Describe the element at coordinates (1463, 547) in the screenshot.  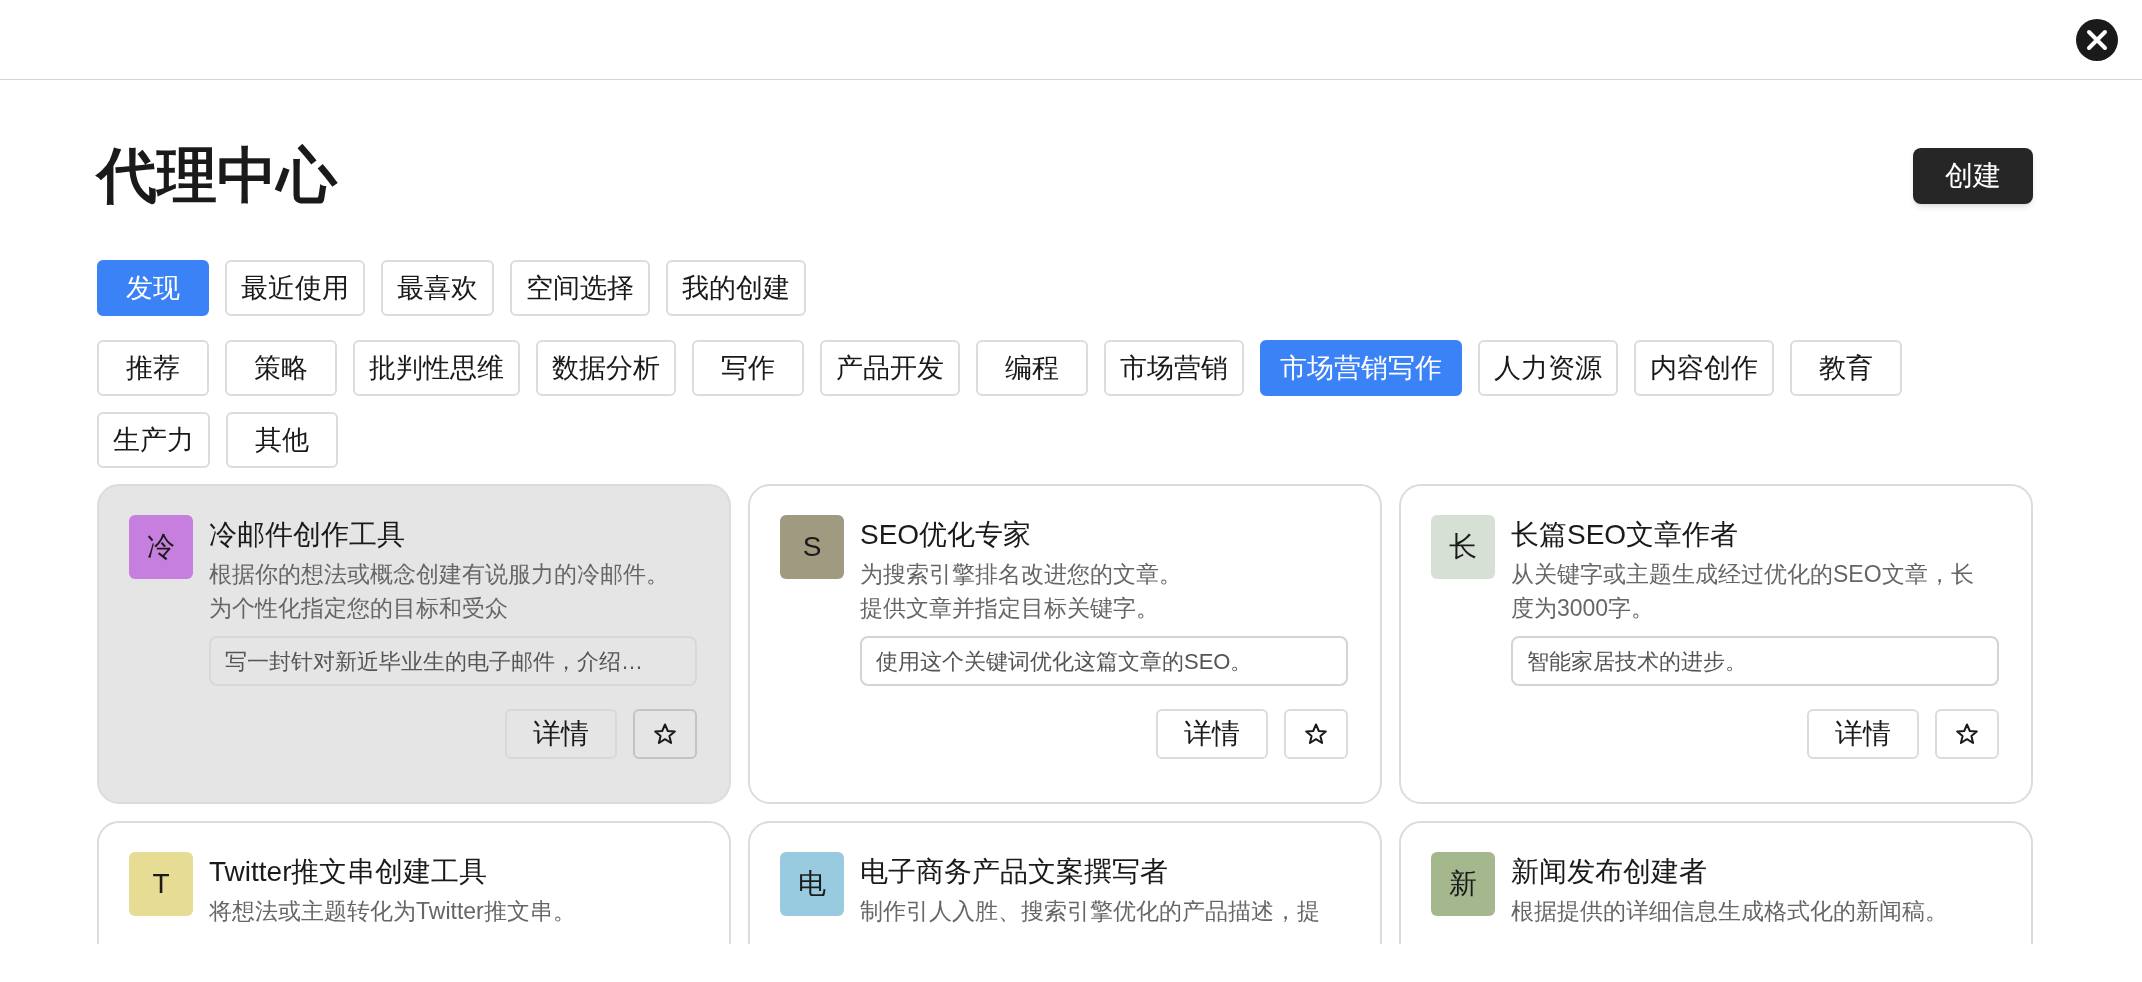
I see `agent-avatar: 长` at that location.